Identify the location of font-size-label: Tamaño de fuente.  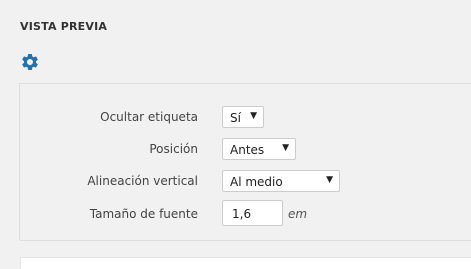
(143, 214).